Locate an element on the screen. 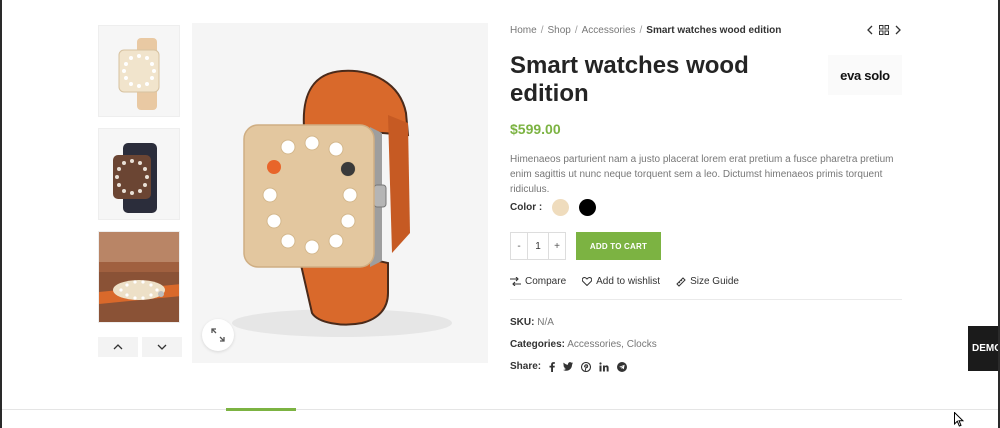  product-actions: Compare Add to wishlist Size Guide is located at coordinates (624, 281).